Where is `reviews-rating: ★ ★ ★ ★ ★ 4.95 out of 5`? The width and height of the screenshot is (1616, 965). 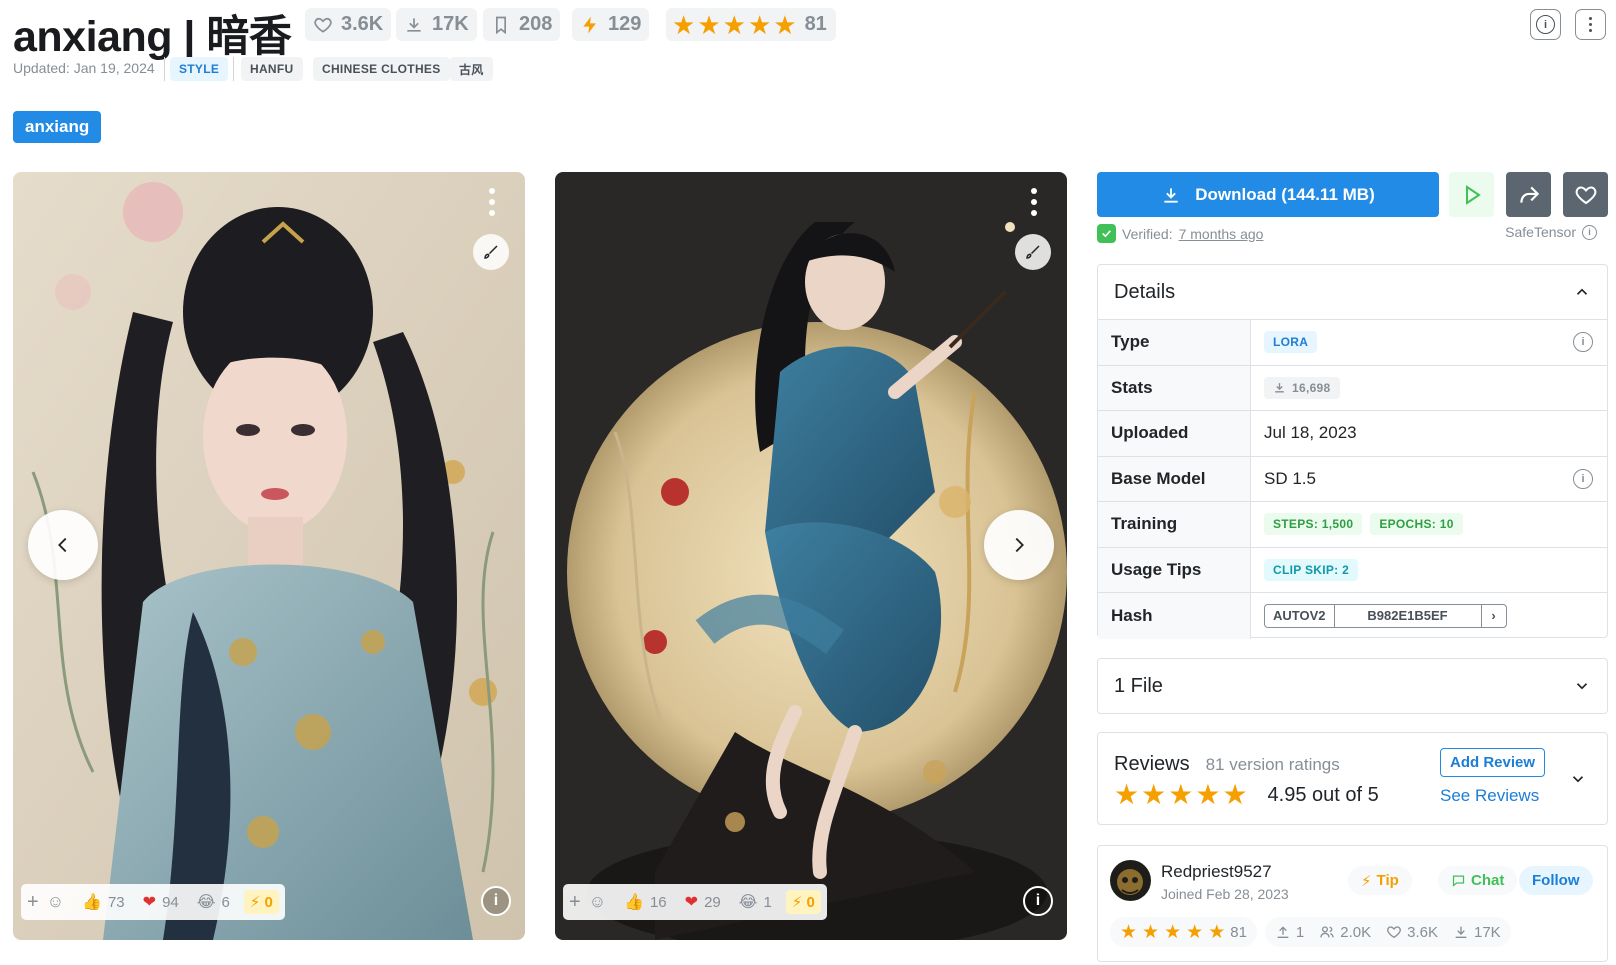 reviews-rating: ★ ★ ★ ★ ★ 4.95 out of 5 is located at coordinates (1246, 795).